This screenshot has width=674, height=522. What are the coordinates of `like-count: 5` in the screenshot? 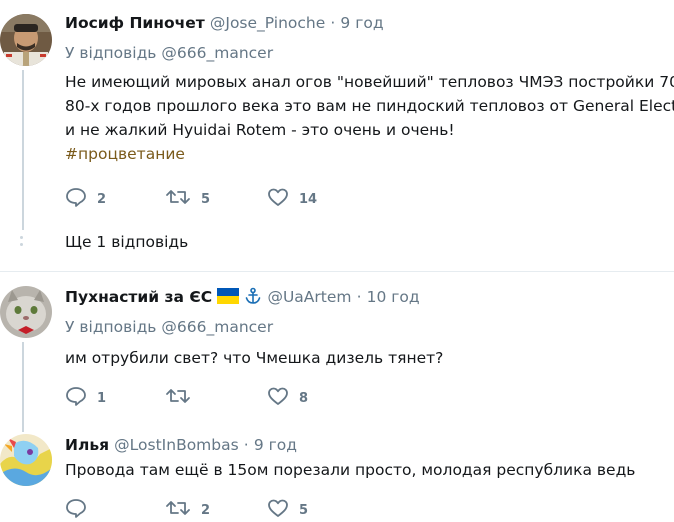 It's located at (304, 510).